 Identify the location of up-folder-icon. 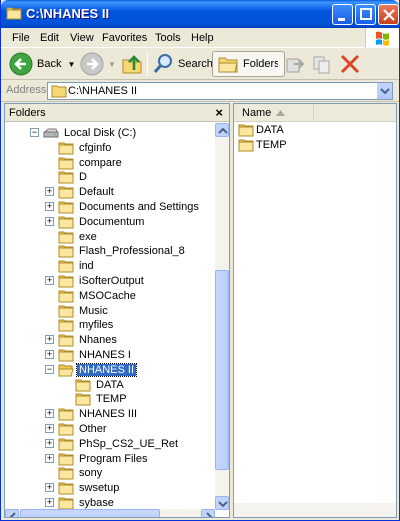
(132, 64).